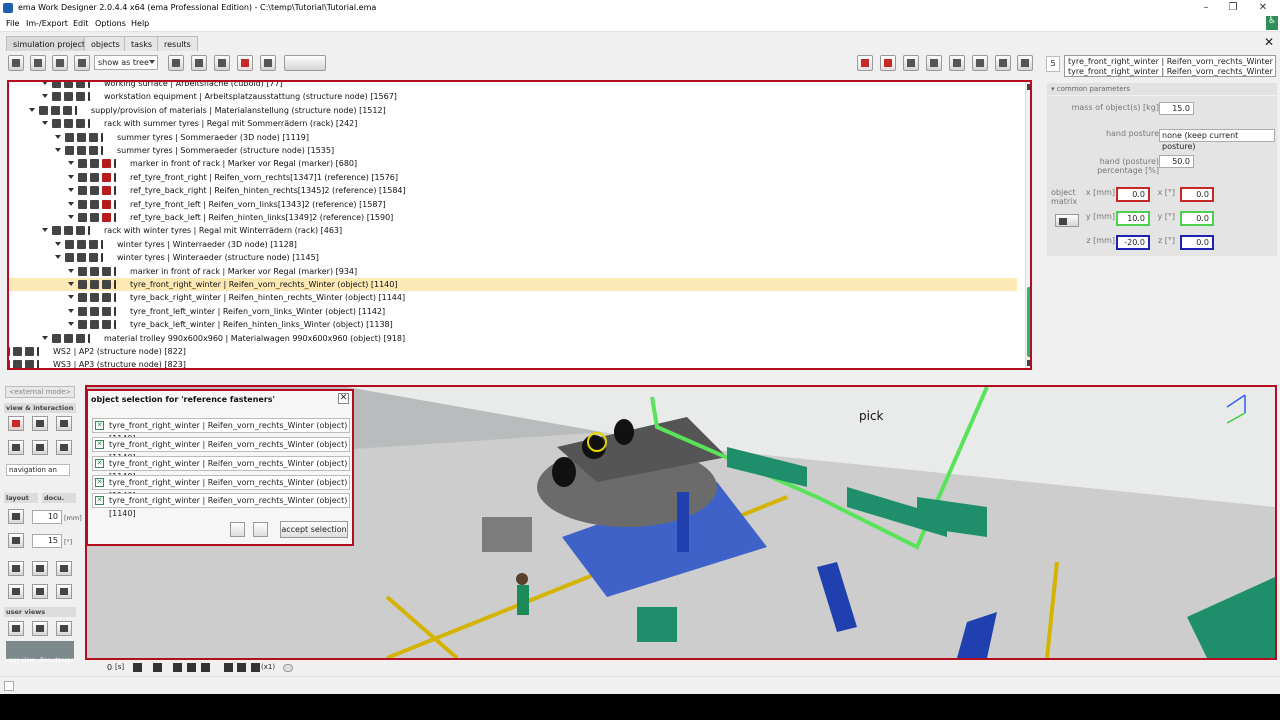  Describe the element at coordinates (126, 62) in the screenshot. I see `tree-view-select: show as tree` at that location.